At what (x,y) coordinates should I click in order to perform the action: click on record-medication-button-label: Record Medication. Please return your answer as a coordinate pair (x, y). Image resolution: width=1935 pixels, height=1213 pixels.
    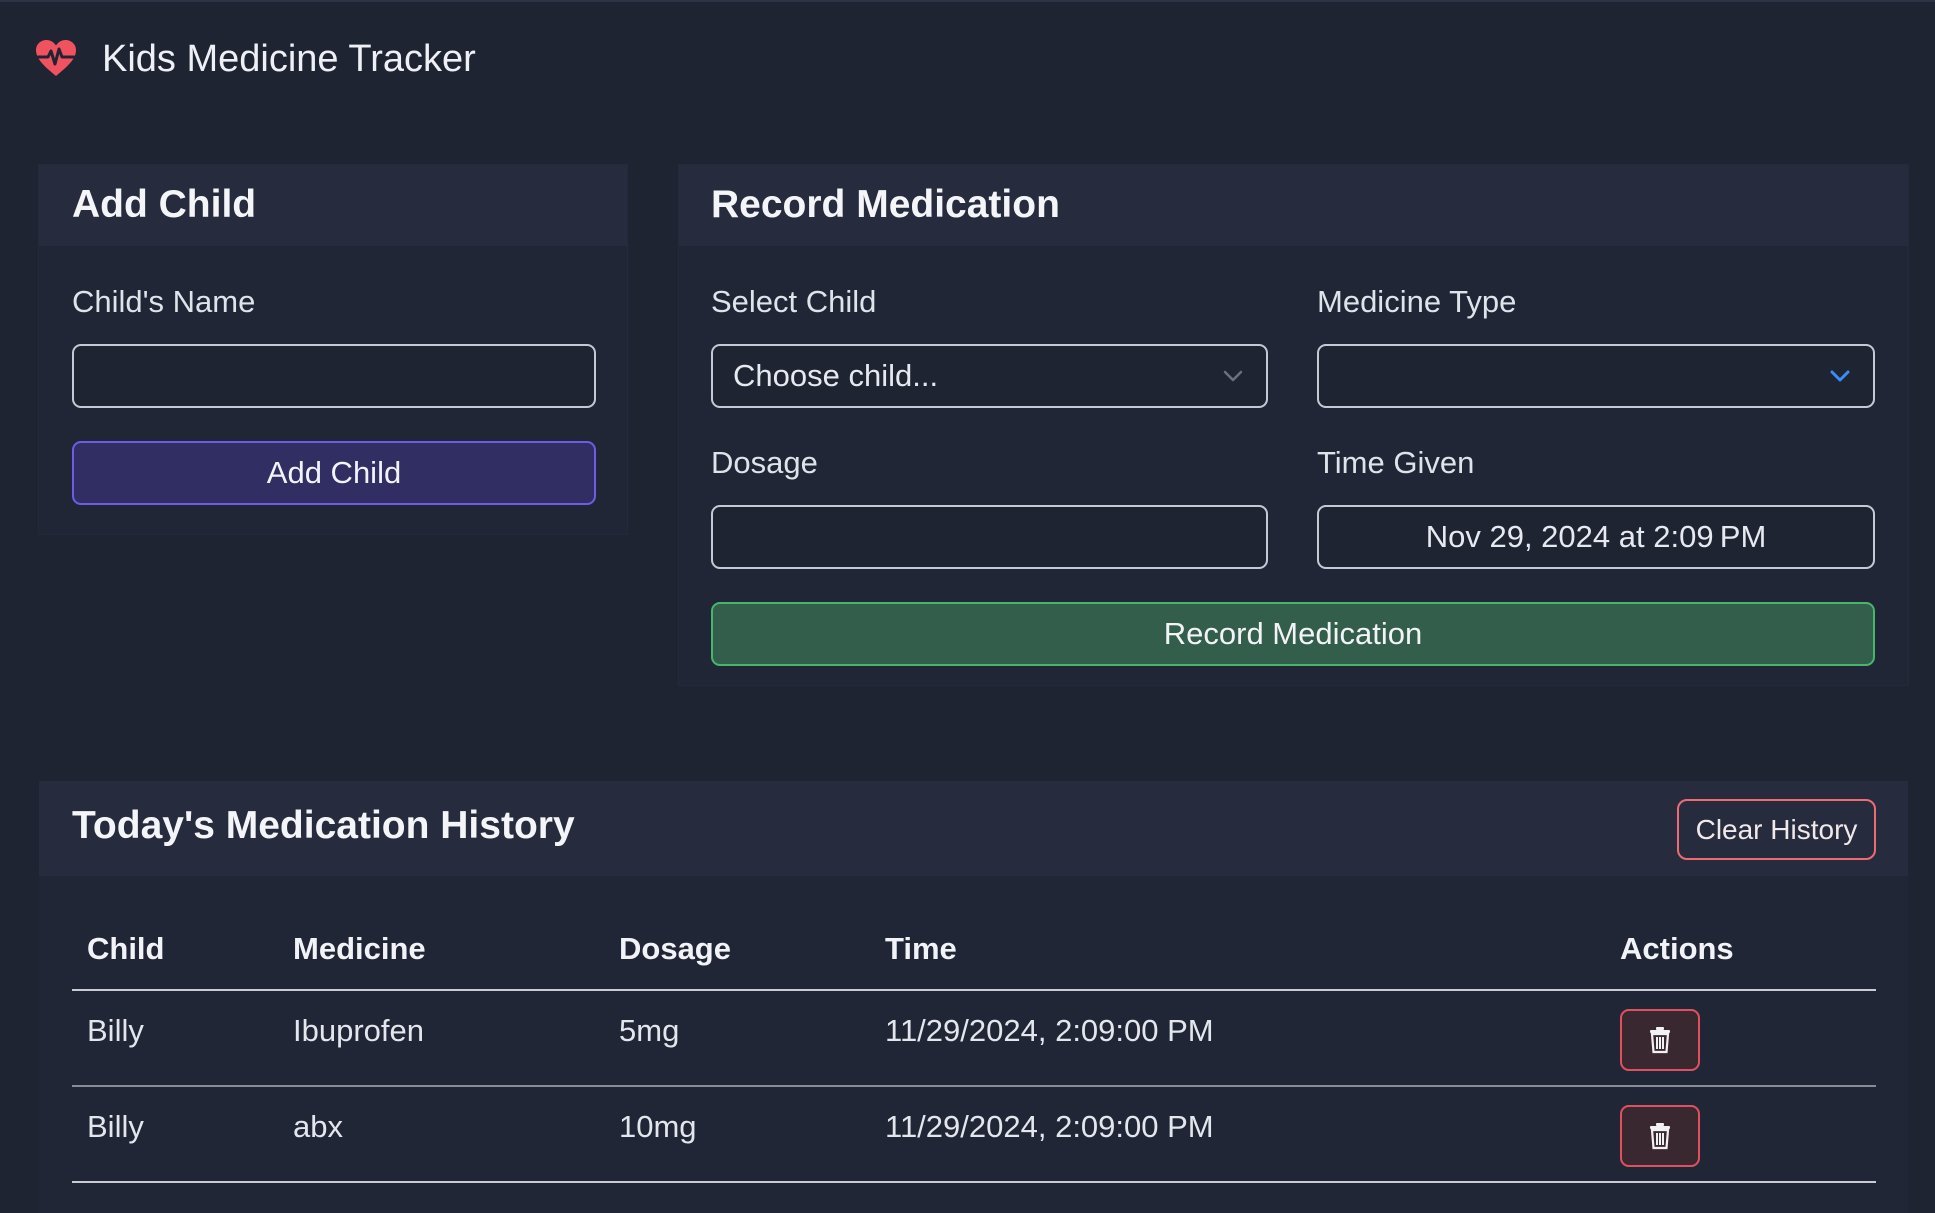
    Looking at the image, I should click on (1293, 633).